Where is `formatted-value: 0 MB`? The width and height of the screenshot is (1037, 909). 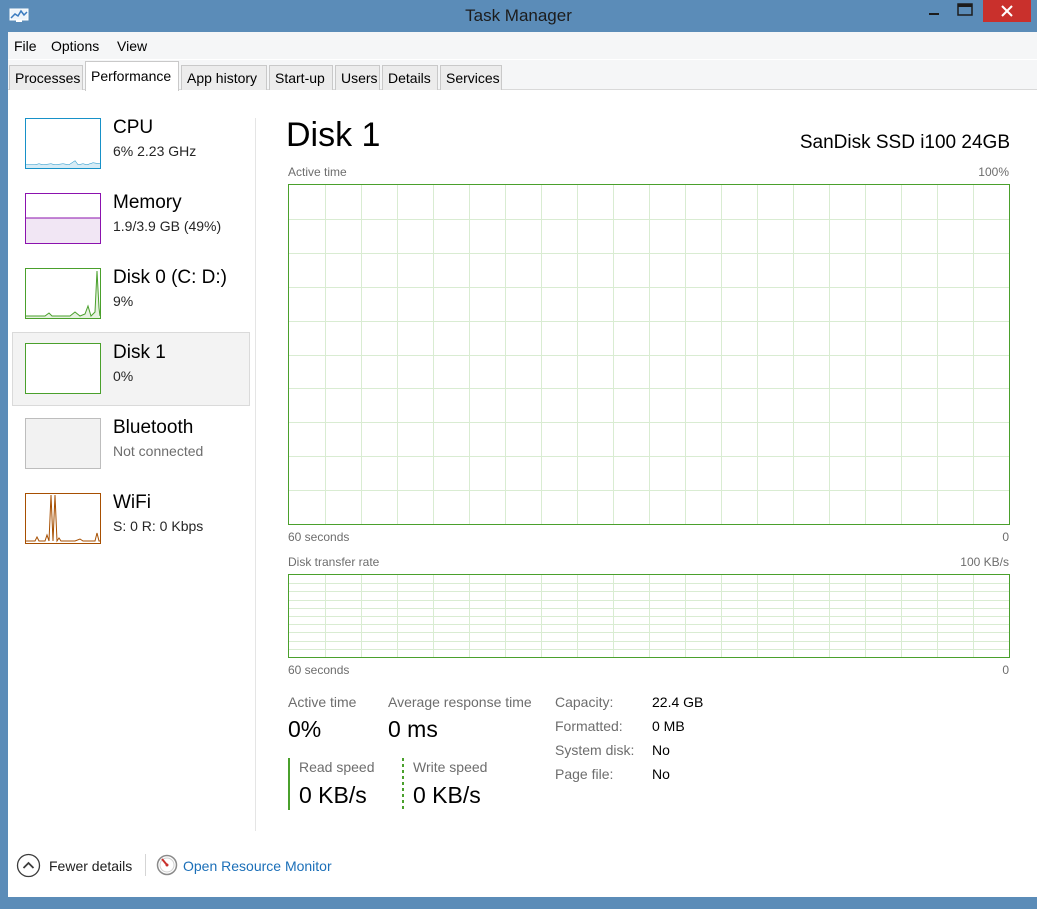
formatted-value: 0 MB is located at coordinates (668, 726).